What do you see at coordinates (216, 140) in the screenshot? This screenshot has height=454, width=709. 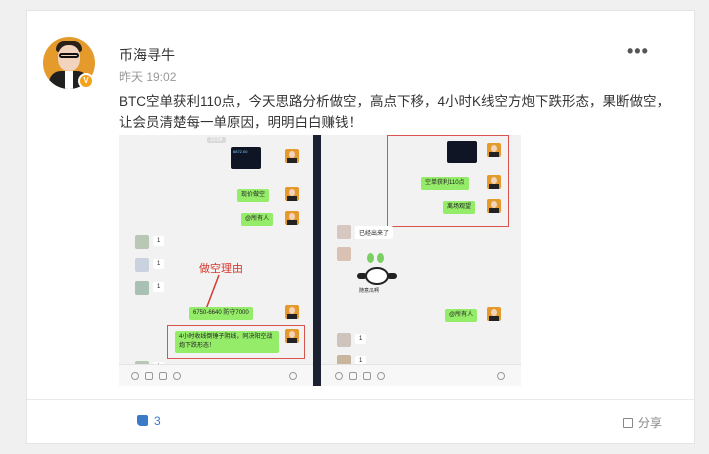 I see `chat-timestamp: 12:54` at bounding box center [216, 140].